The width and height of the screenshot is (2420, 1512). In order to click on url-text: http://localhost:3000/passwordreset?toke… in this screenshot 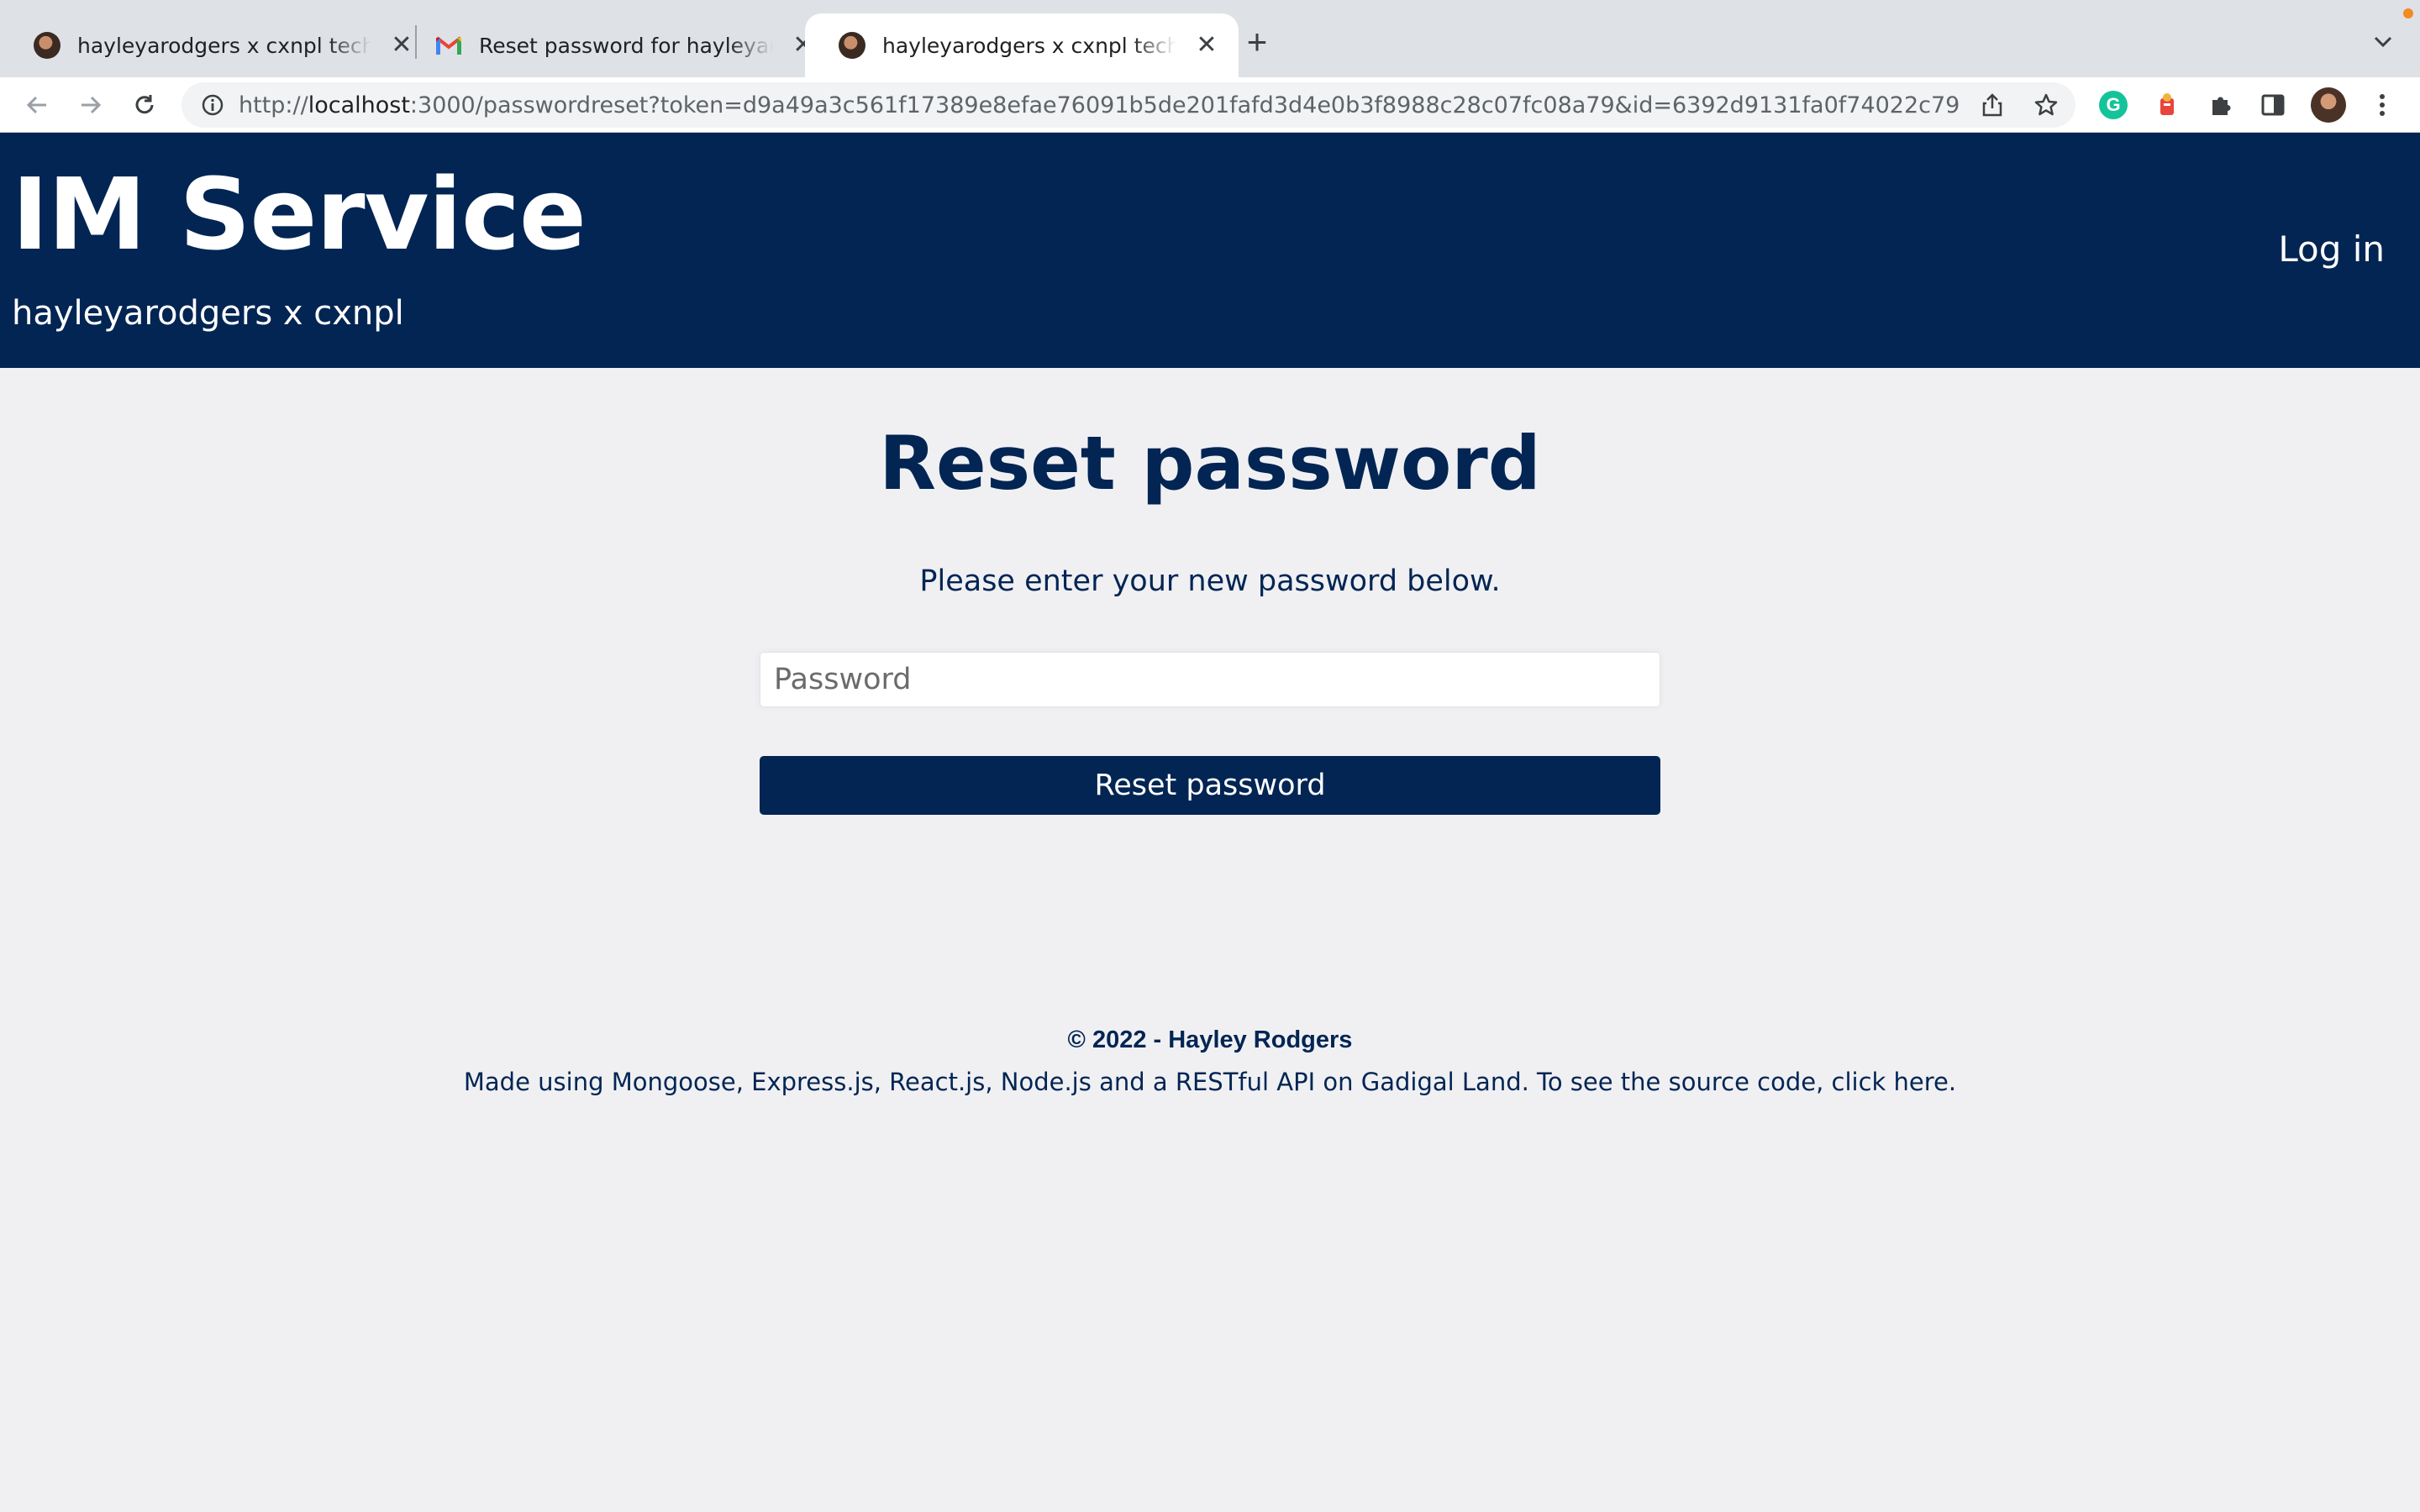, I will do `click(1100, 105)`.